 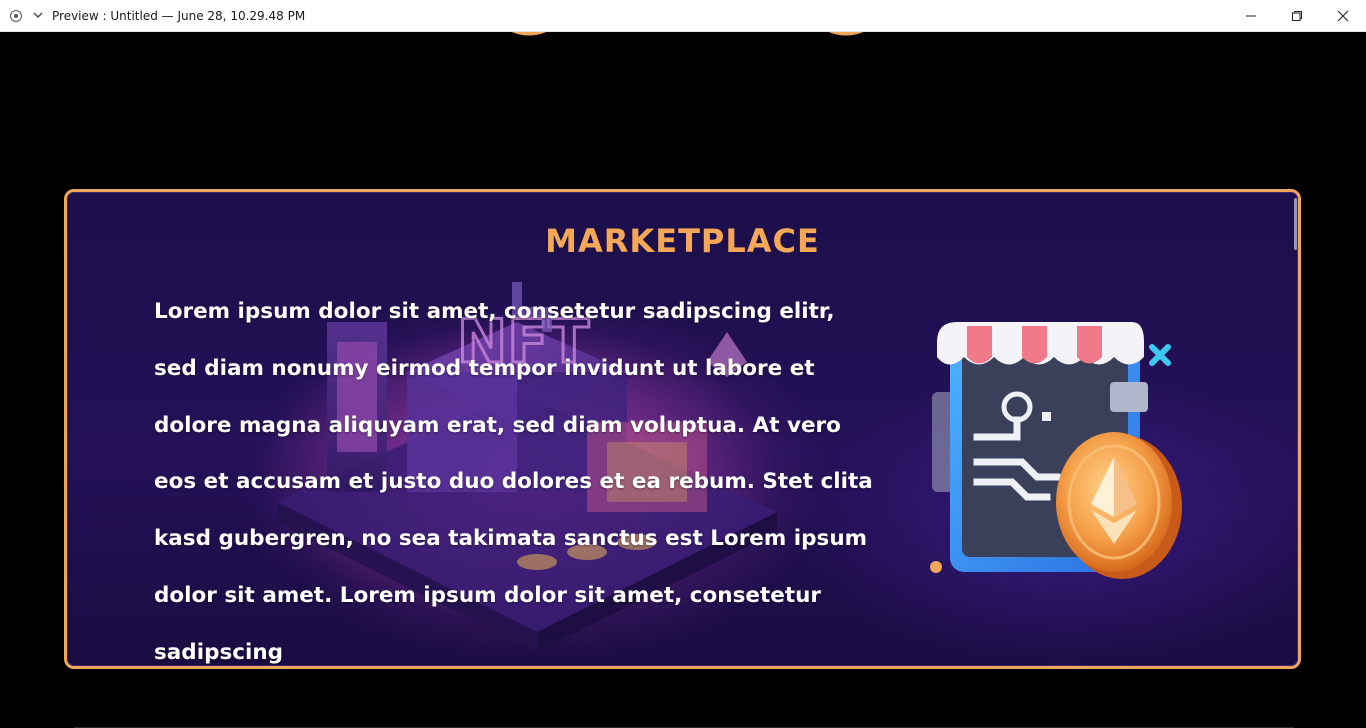 I want to click on app-record-icon, so click(x=16, y=16).